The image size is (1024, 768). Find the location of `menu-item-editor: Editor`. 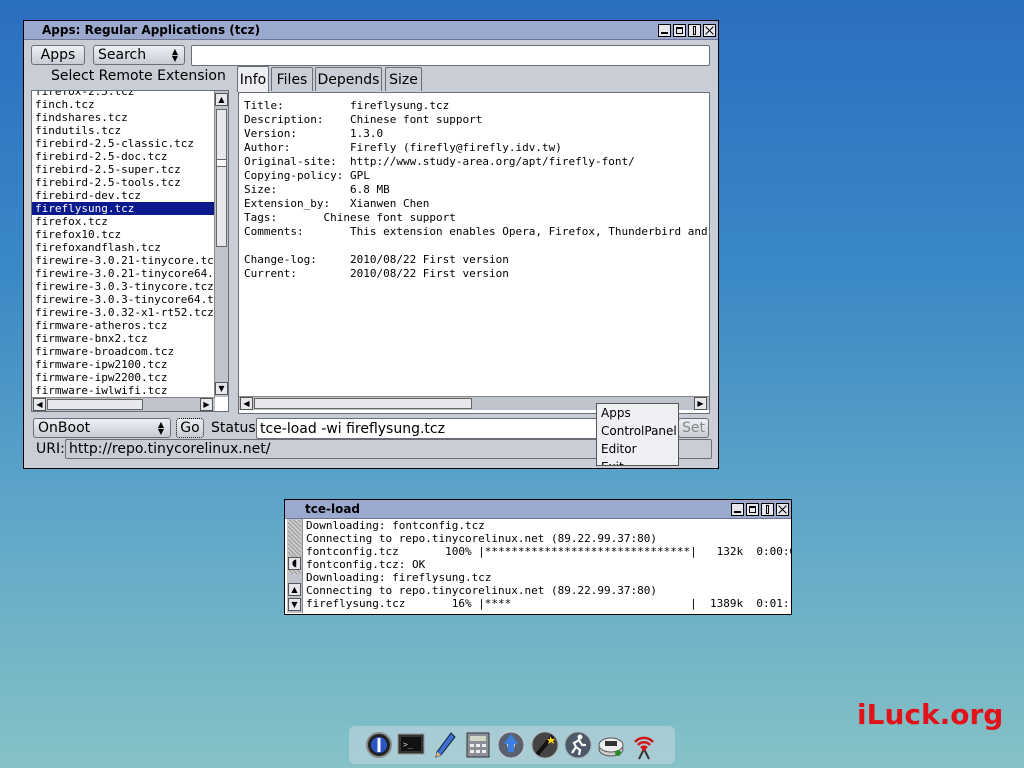

menu-item-editor: Editor is located at coordinates (637, 449).